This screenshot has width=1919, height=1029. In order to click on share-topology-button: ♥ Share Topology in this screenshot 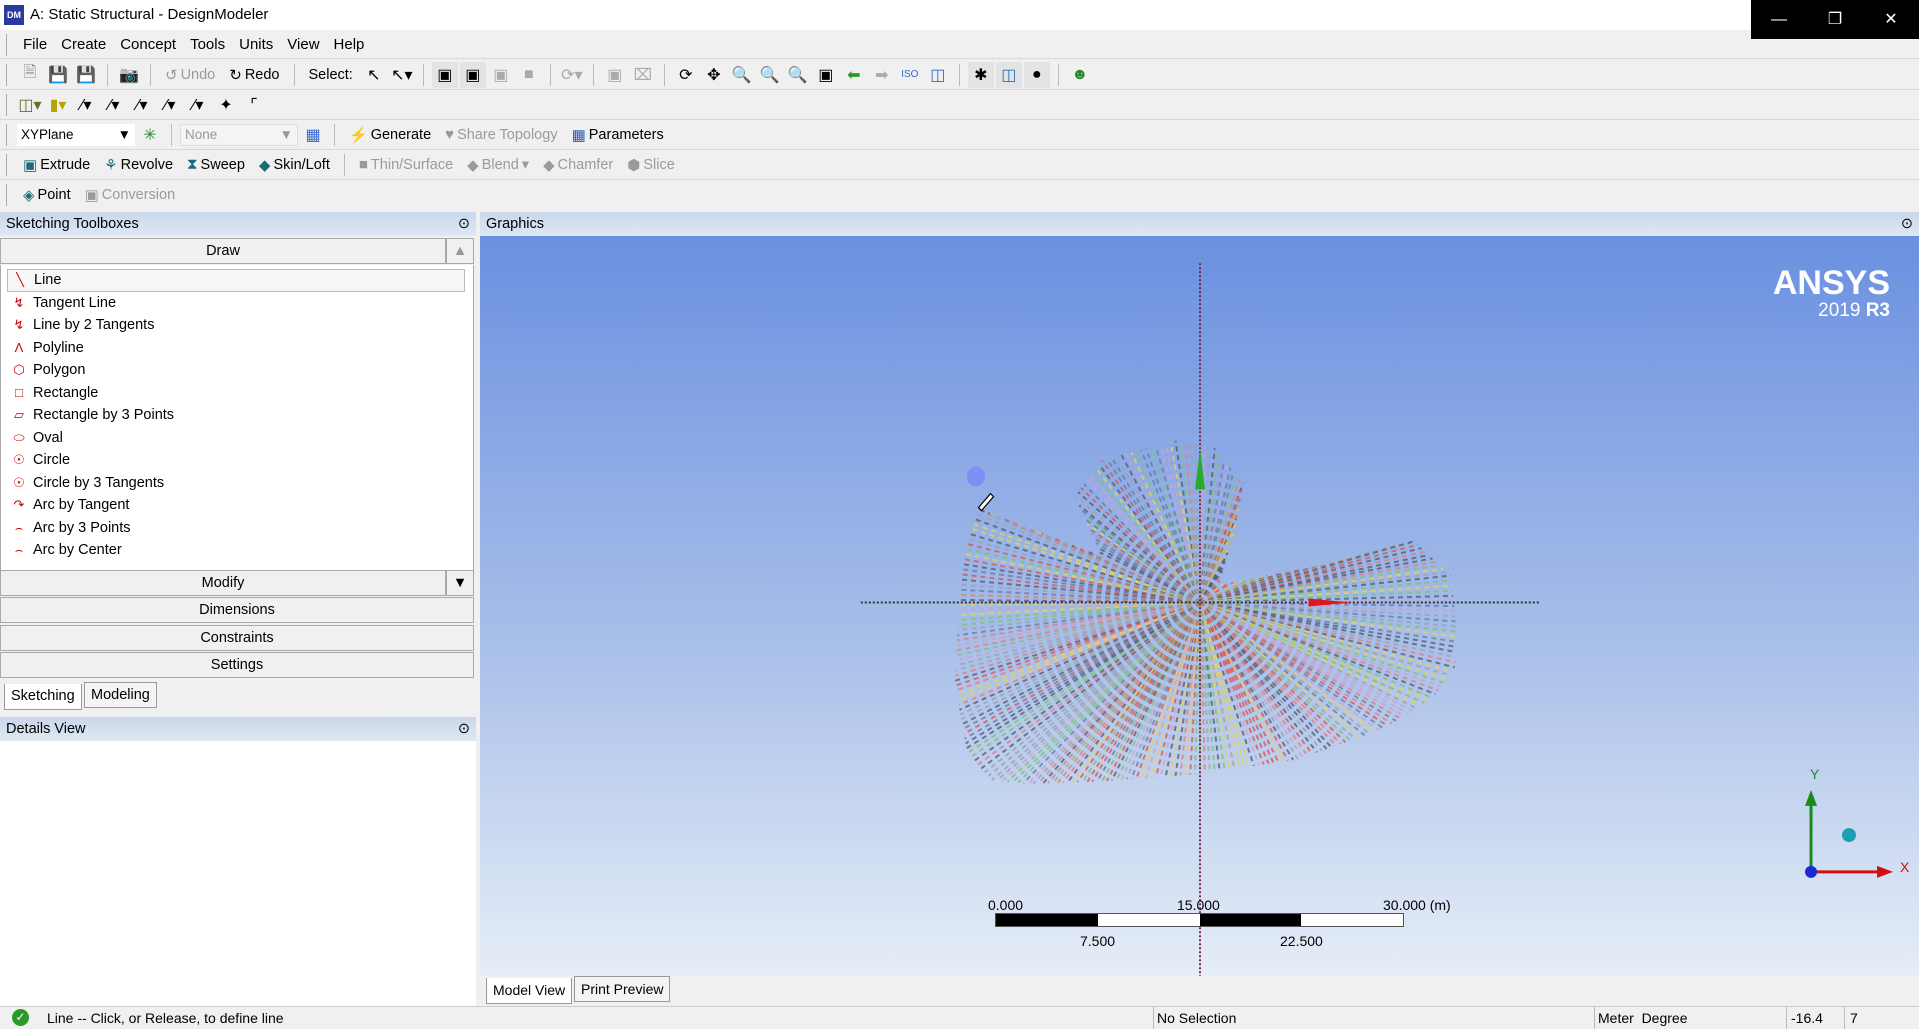, I will do `click(501, 135)`.